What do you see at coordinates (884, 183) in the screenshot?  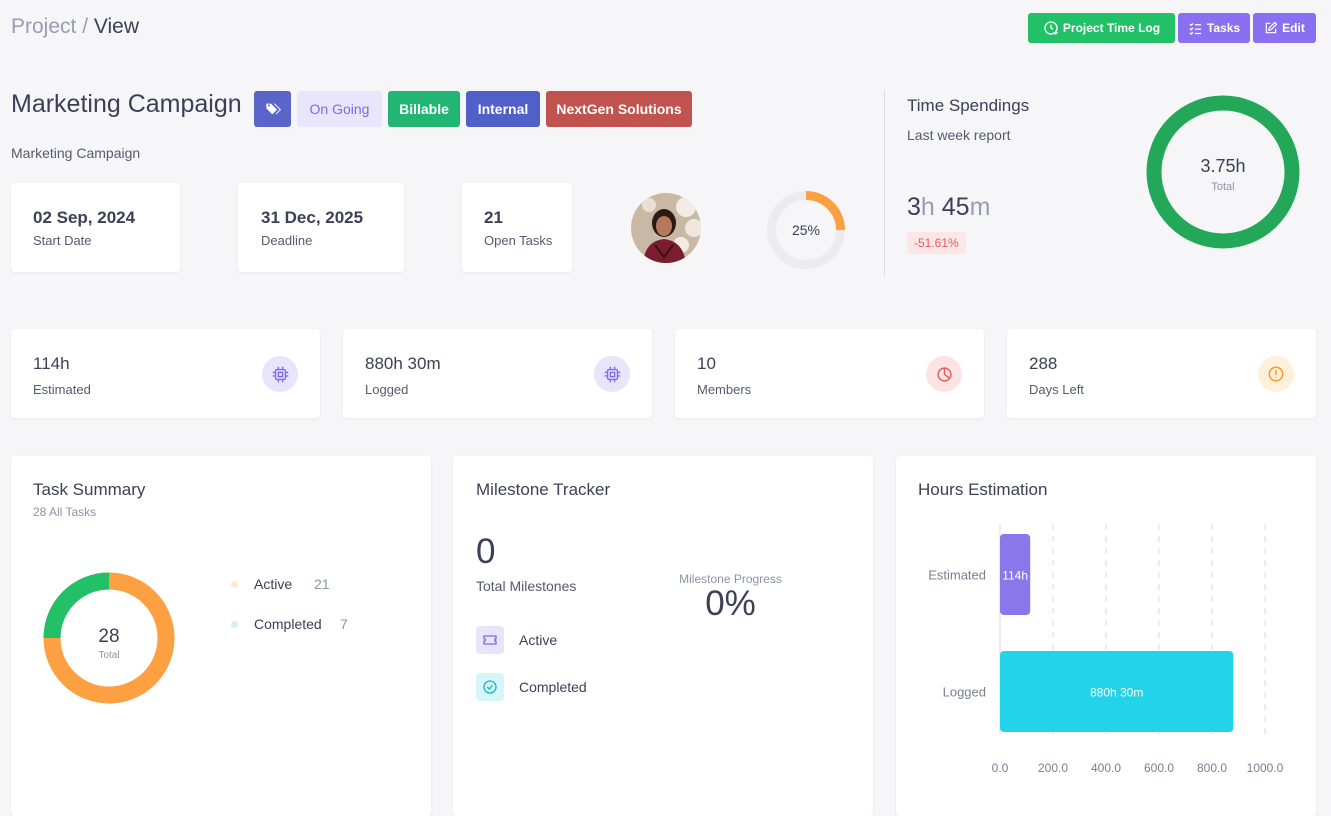 I see `section-divider` at bounding box center [884, 183].